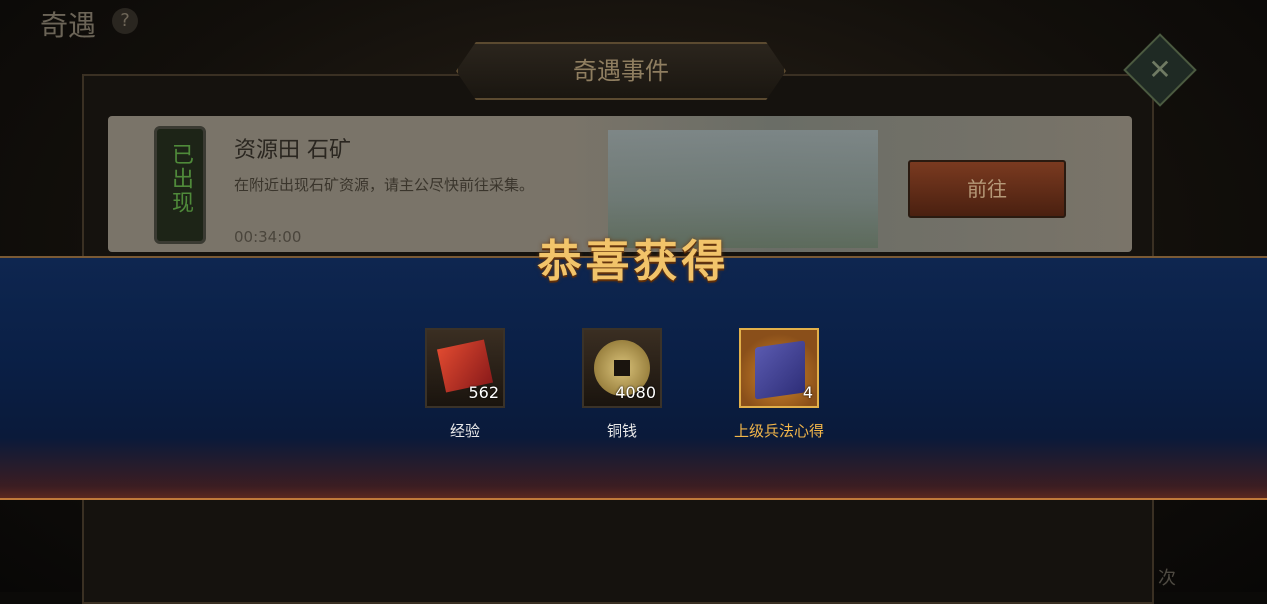  I want to click on help-icon: ?, so click(125, 21).